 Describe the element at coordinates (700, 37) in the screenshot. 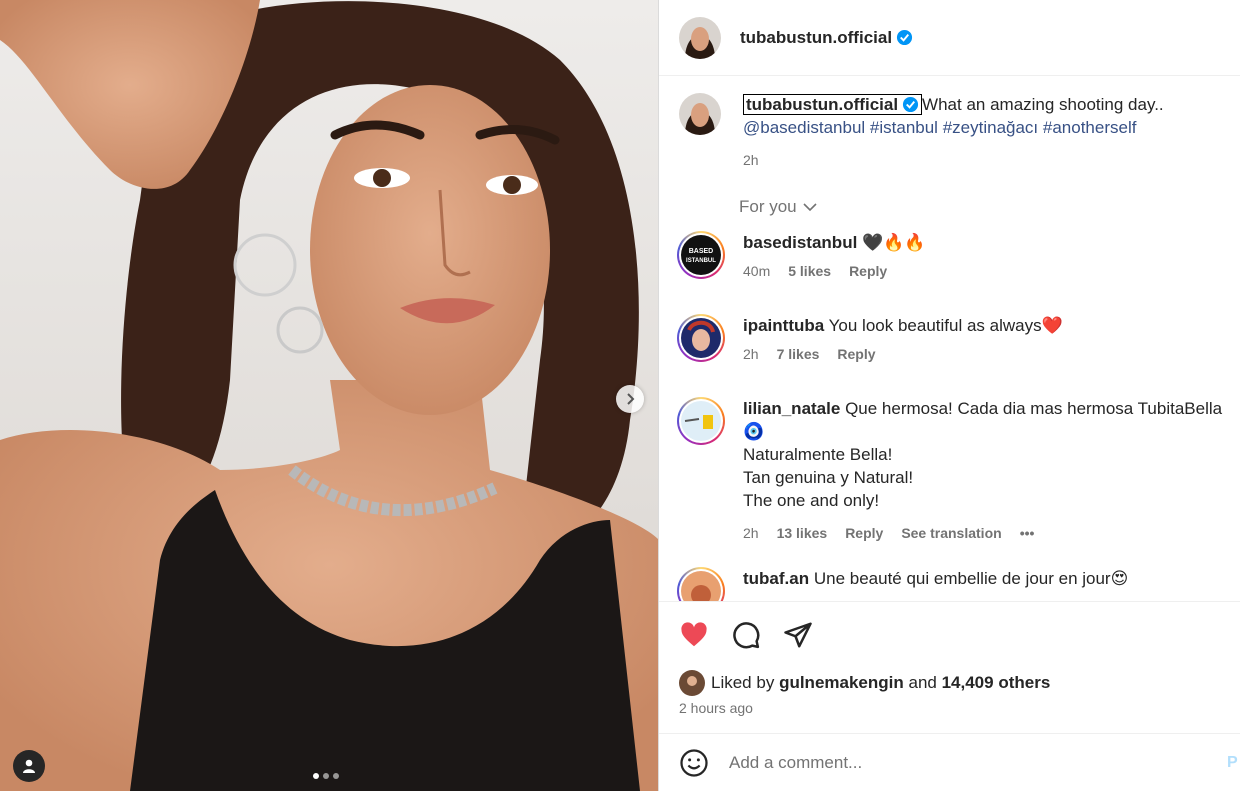

I see `author-avatar` at that location.